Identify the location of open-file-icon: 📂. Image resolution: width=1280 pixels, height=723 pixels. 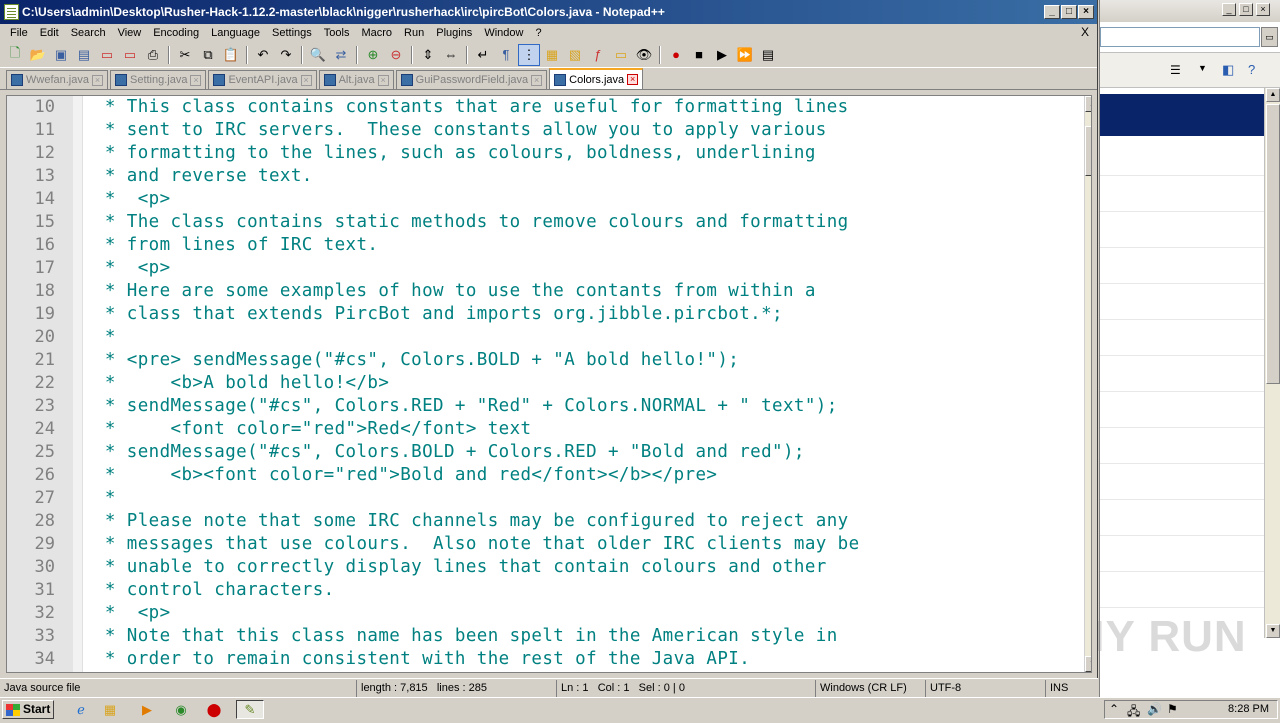
(38, 55).